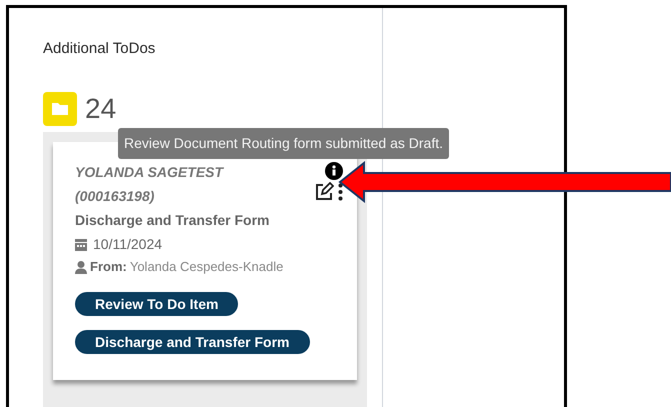  Describe the element at coordinates (81, 244) in the screenshot. I see `calendar-icon` at that location.